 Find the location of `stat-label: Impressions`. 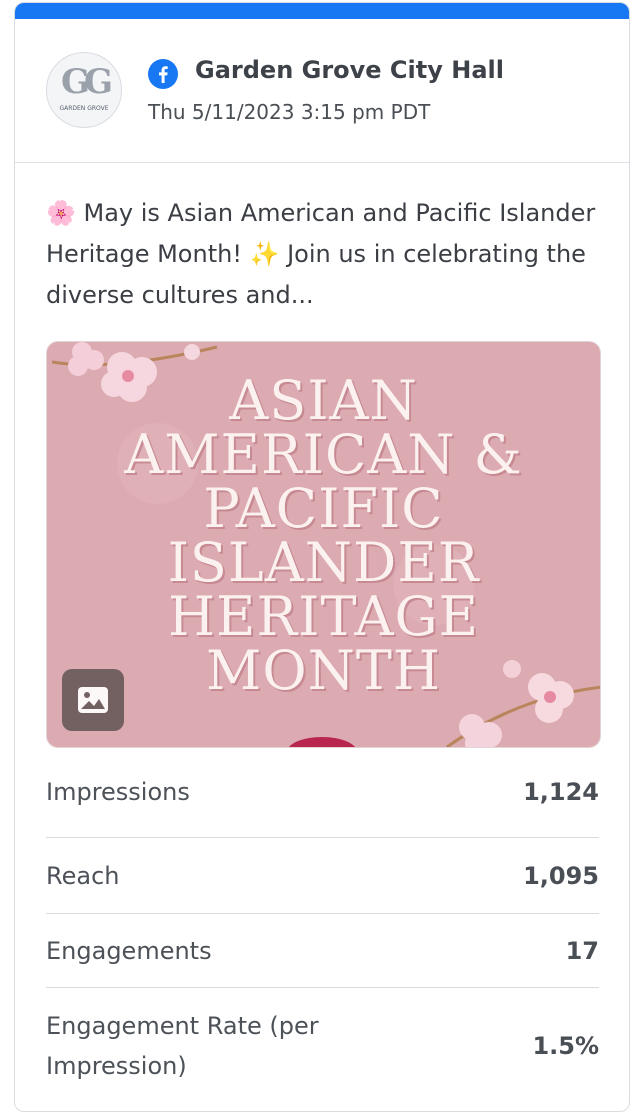

stat-label: Impressions is located at coordinates (118, 791).